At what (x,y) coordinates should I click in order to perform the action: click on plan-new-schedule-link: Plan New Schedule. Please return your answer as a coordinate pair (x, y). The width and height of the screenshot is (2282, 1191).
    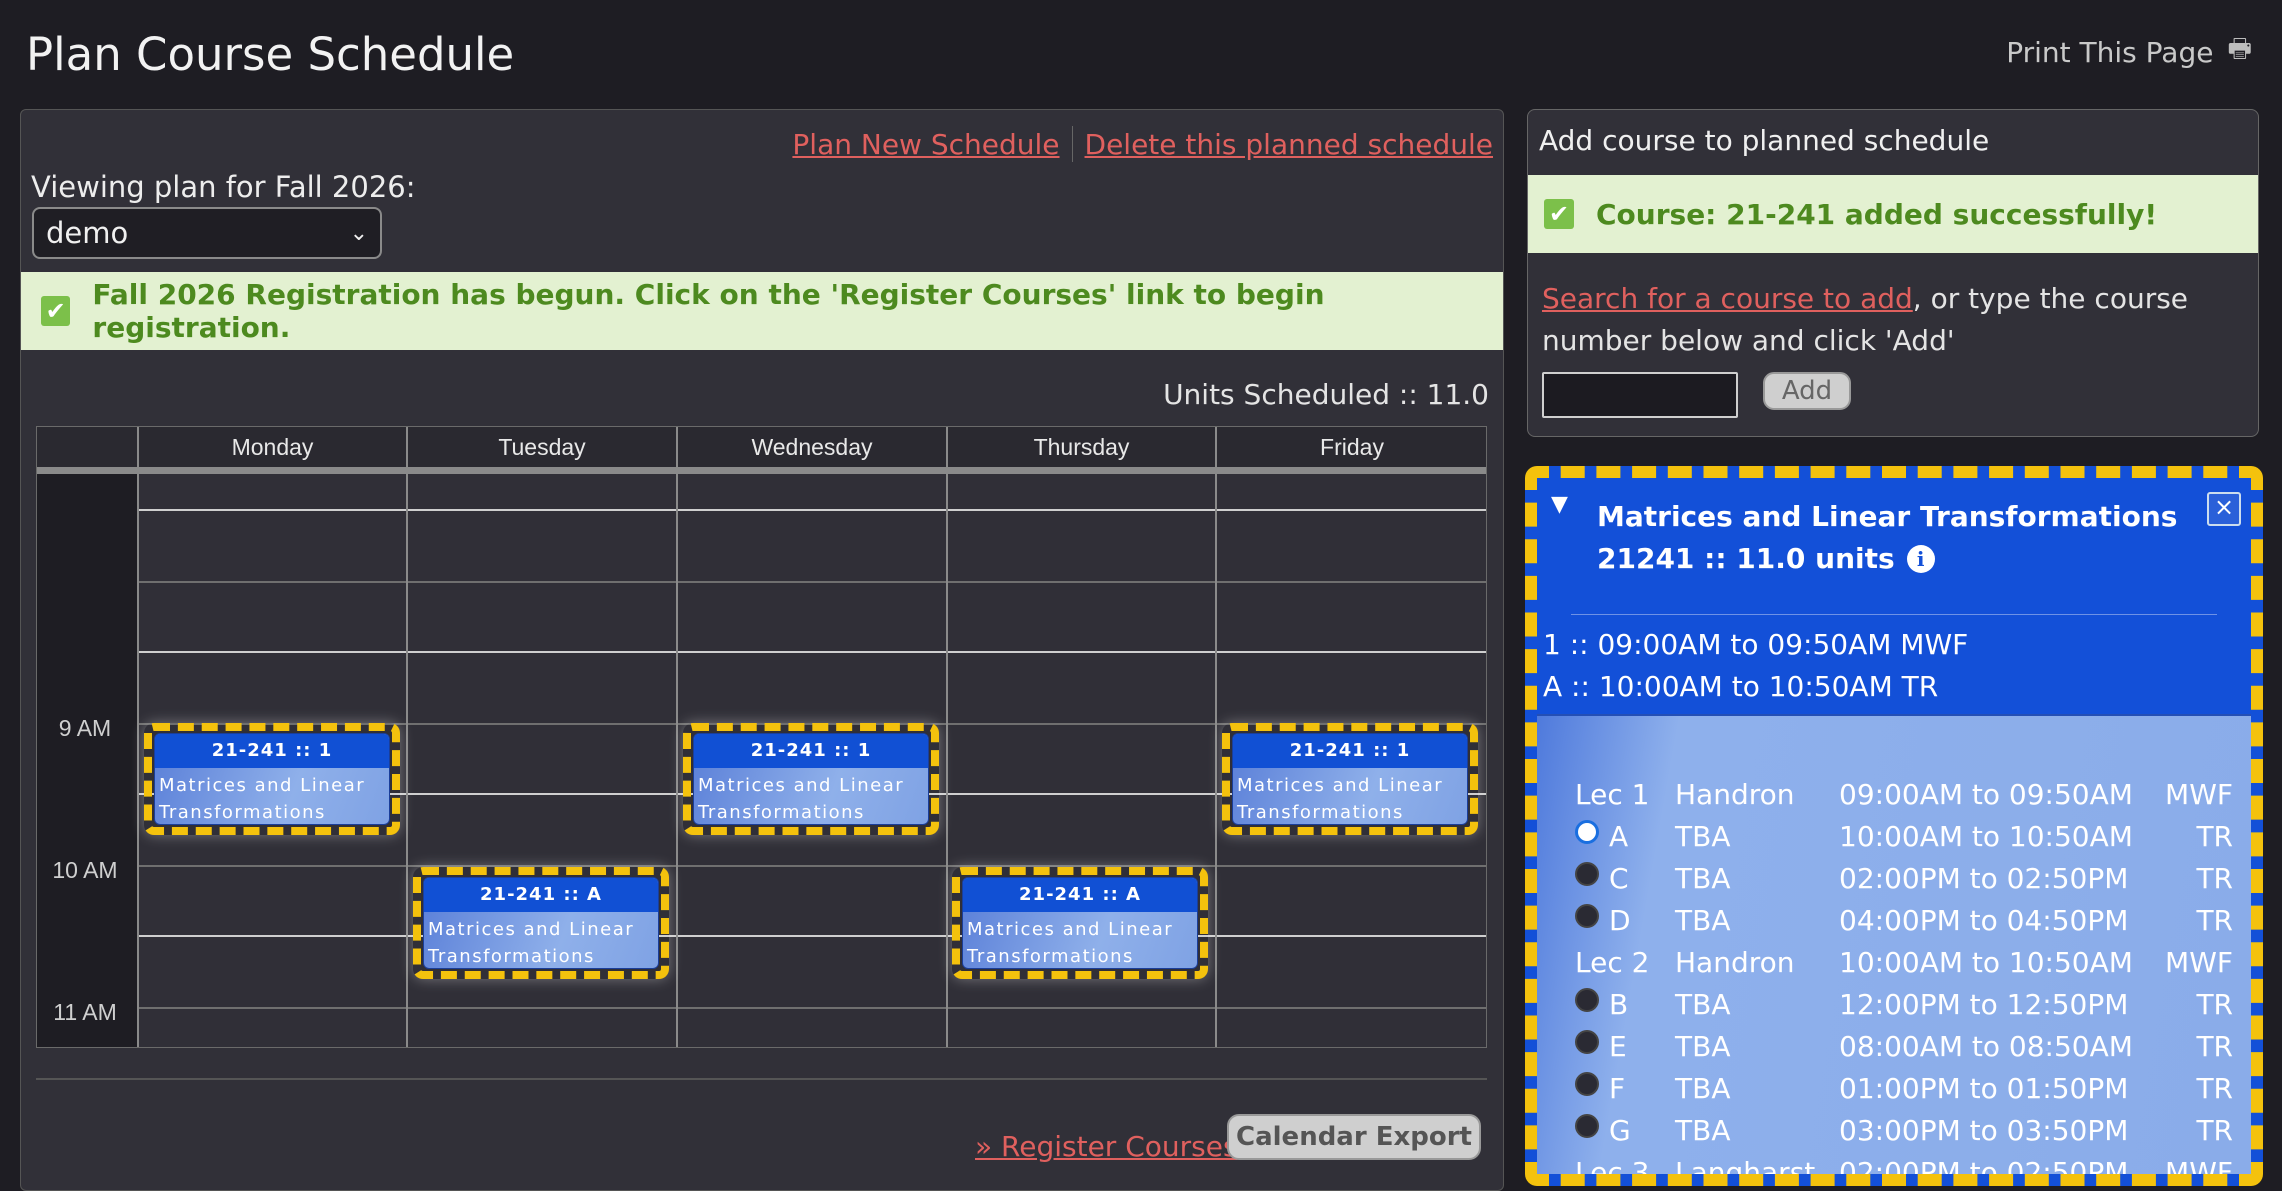
    Looking at the image, I should click on (925, 144).